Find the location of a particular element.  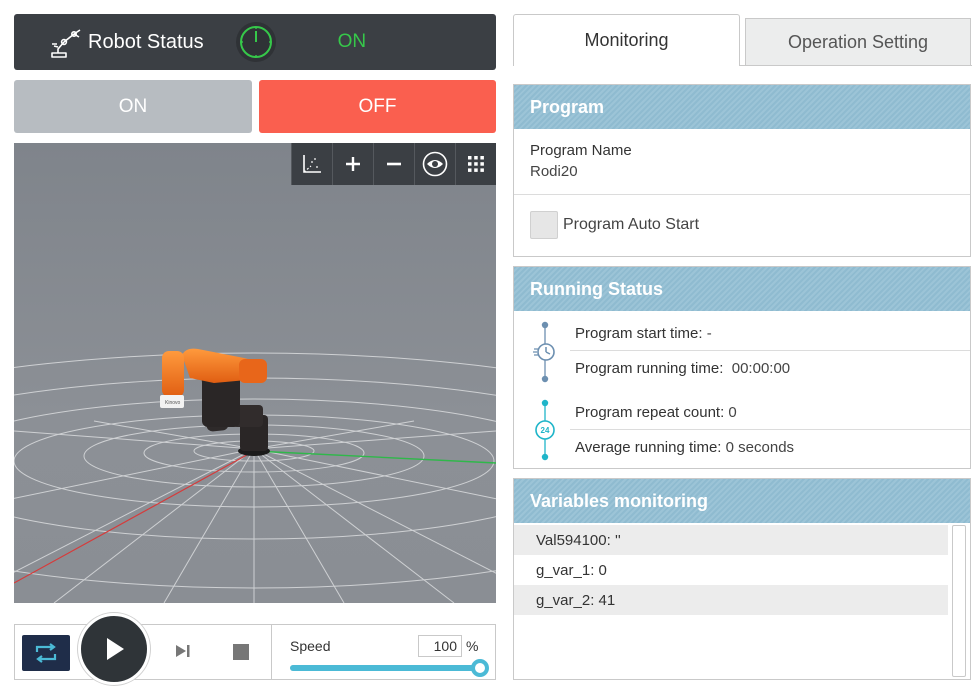

robot-arm-icon is located at coordinates (66, 43).